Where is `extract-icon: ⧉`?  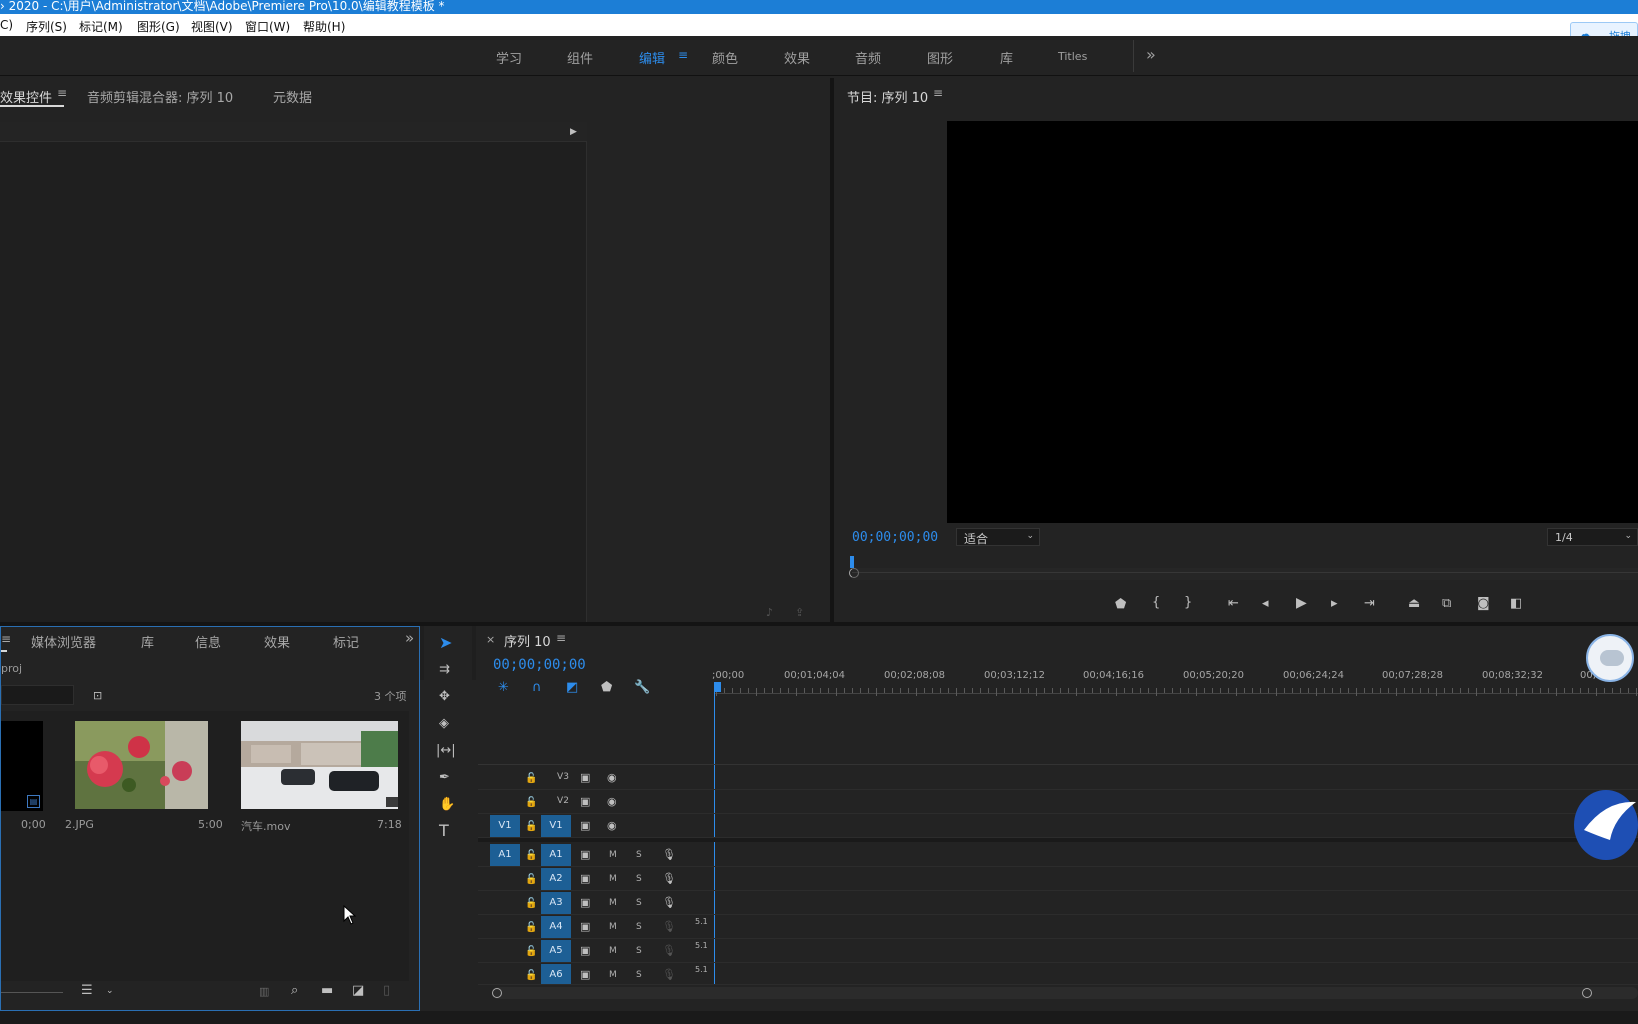
extract-icon: ⧉ is located at coordinates (1446, 603).